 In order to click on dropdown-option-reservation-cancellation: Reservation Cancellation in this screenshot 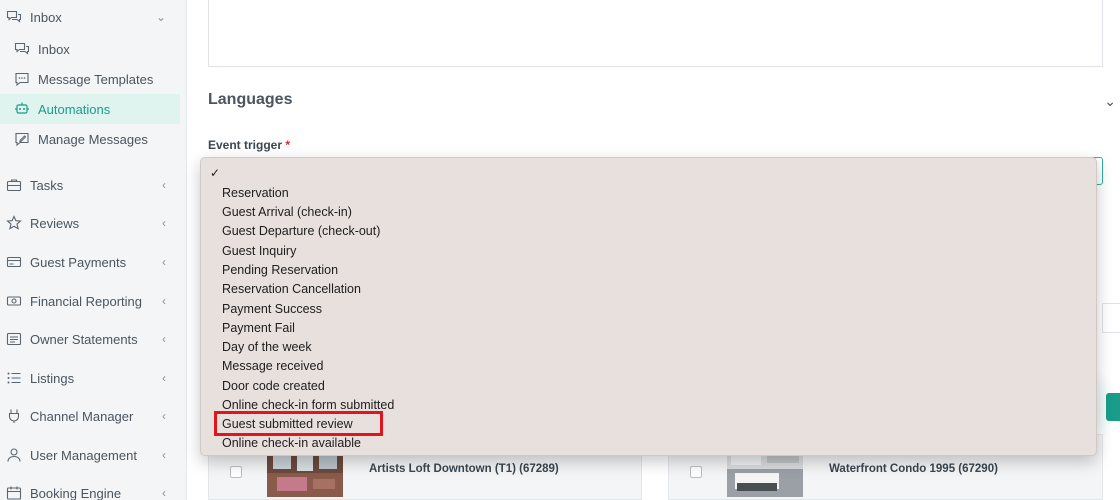, I will do `click(291, 289)`.